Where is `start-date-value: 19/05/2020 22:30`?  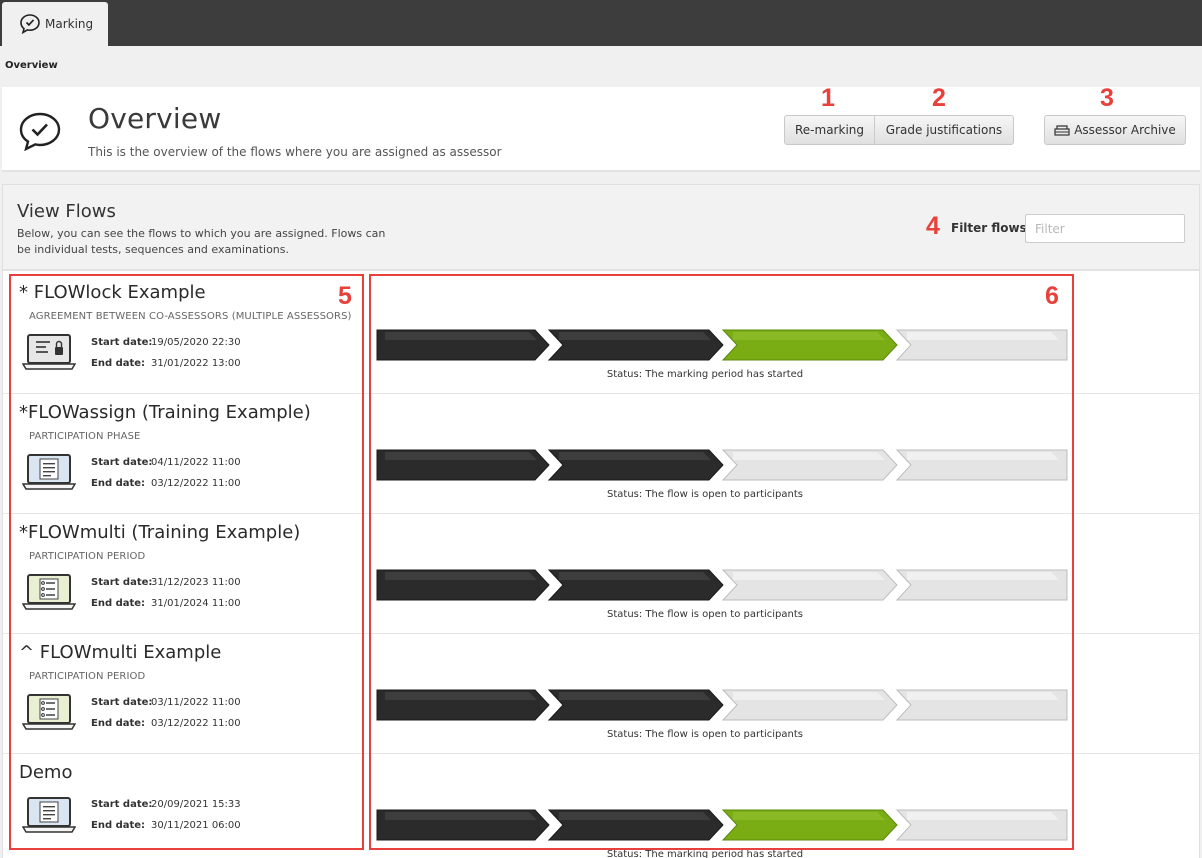
start-date-value: 19/05/2020 22:30 is located at coordinates (196, 342).